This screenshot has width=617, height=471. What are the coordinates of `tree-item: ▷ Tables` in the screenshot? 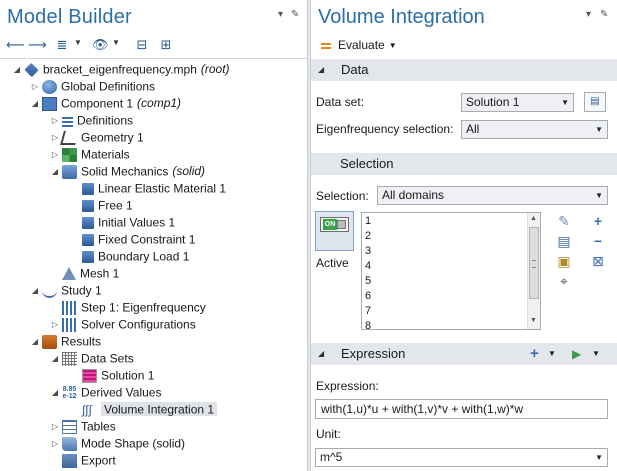 It's located at (83, 426).